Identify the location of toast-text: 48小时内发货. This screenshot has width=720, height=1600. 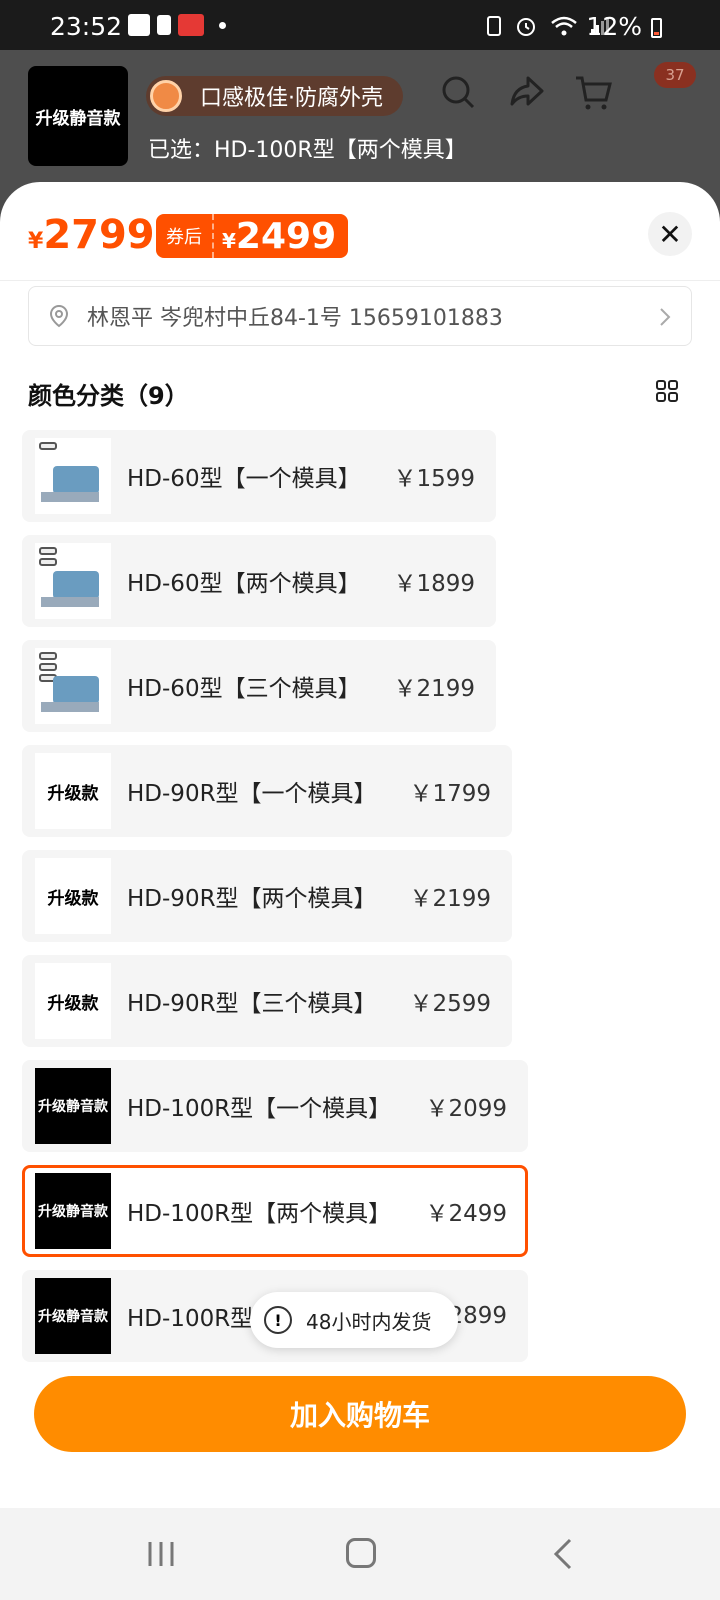
(369, 1321).